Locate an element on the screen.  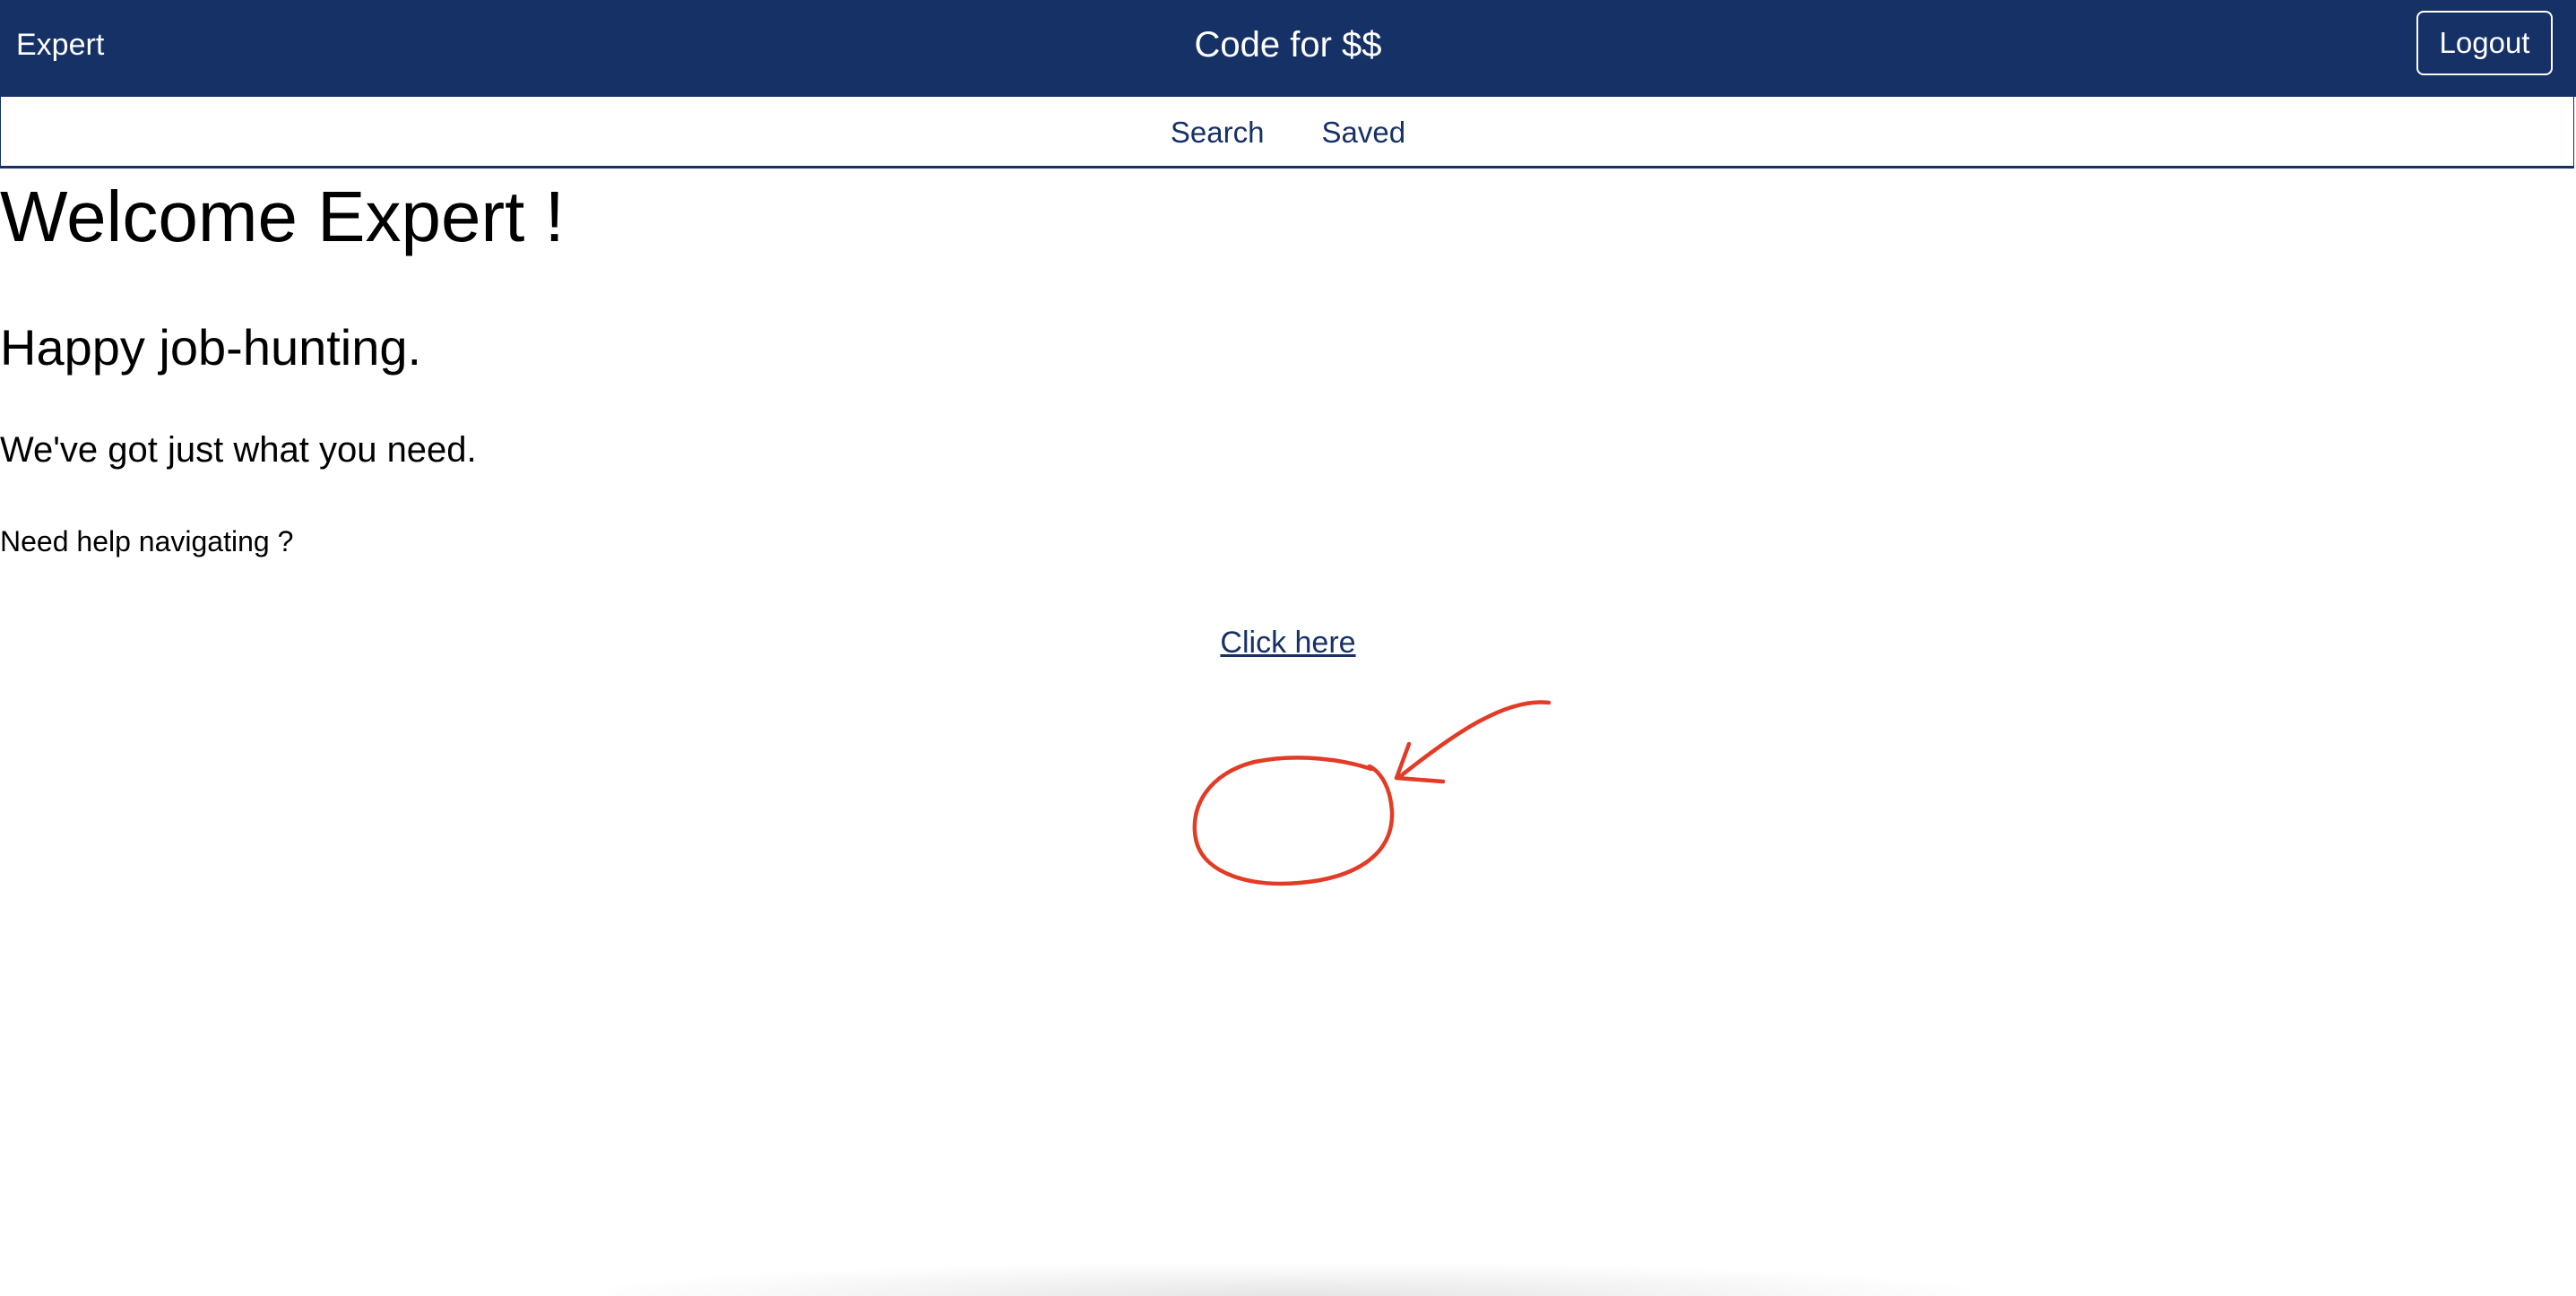
help-link: Click here is located at coordinates (1287, 643).